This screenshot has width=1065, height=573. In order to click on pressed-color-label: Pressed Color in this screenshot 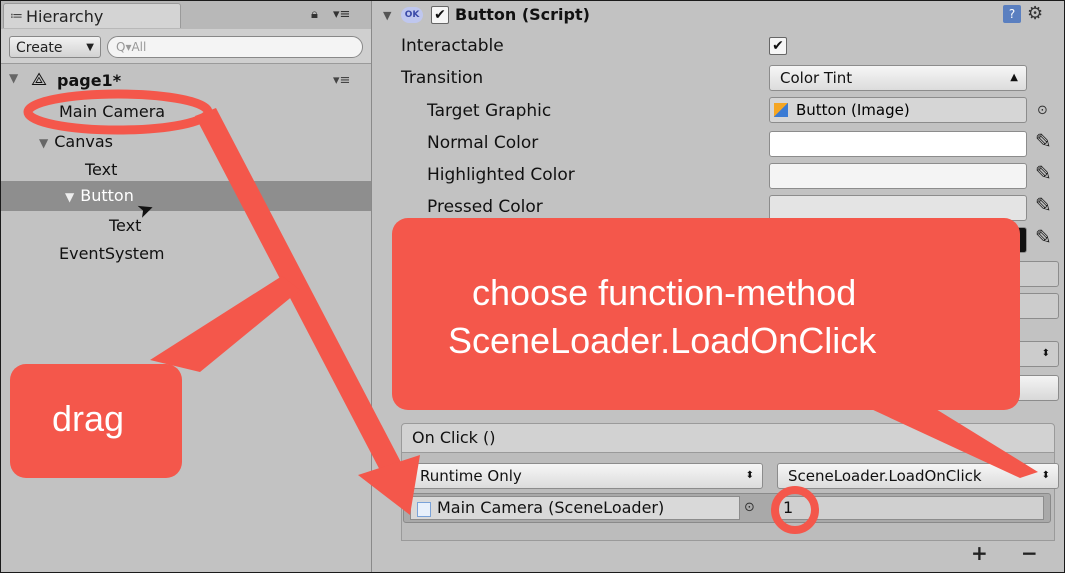, I will do `click(485, 207)`.